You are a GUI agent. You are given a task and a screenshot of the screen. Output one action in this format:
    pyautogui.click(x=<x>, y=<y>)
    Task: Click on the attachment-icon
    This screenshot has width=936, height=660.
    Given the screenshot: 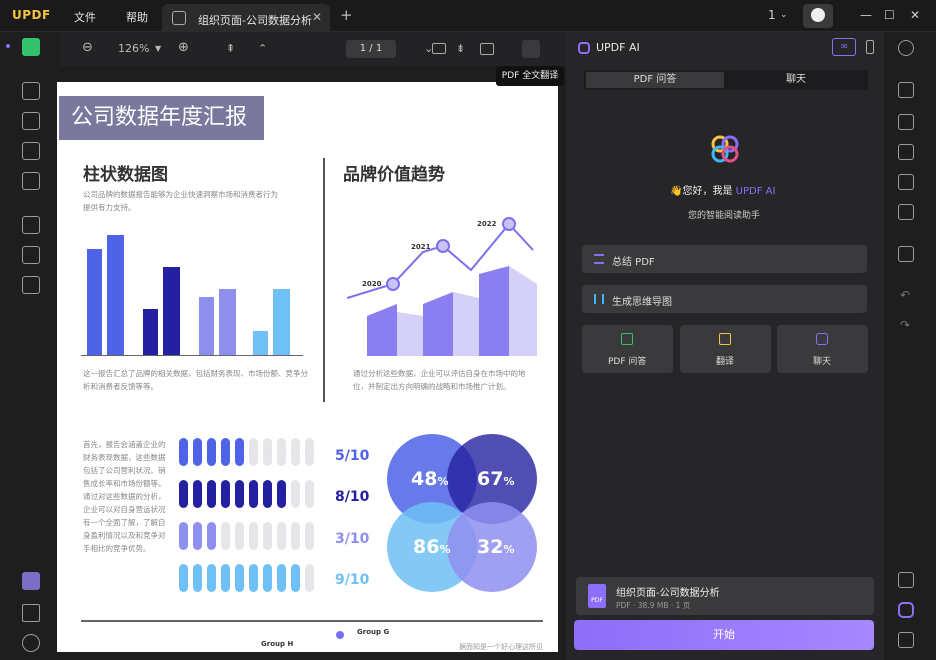 What is the action you would take?
    pyautogui.click(x=31, y=643)
    